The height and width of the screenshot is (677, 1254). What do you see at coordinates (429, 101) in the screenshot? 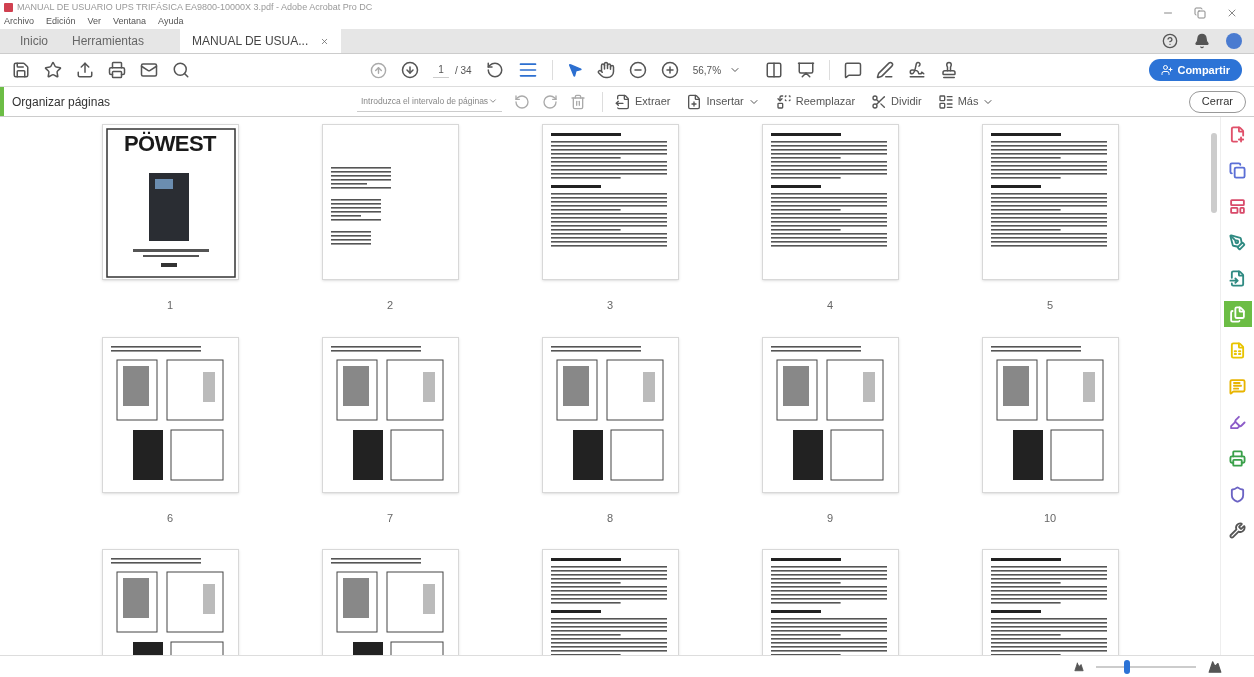
I see `page-range-field: Introduzca el intervalo de páginas` at bounding box center [429, 101].